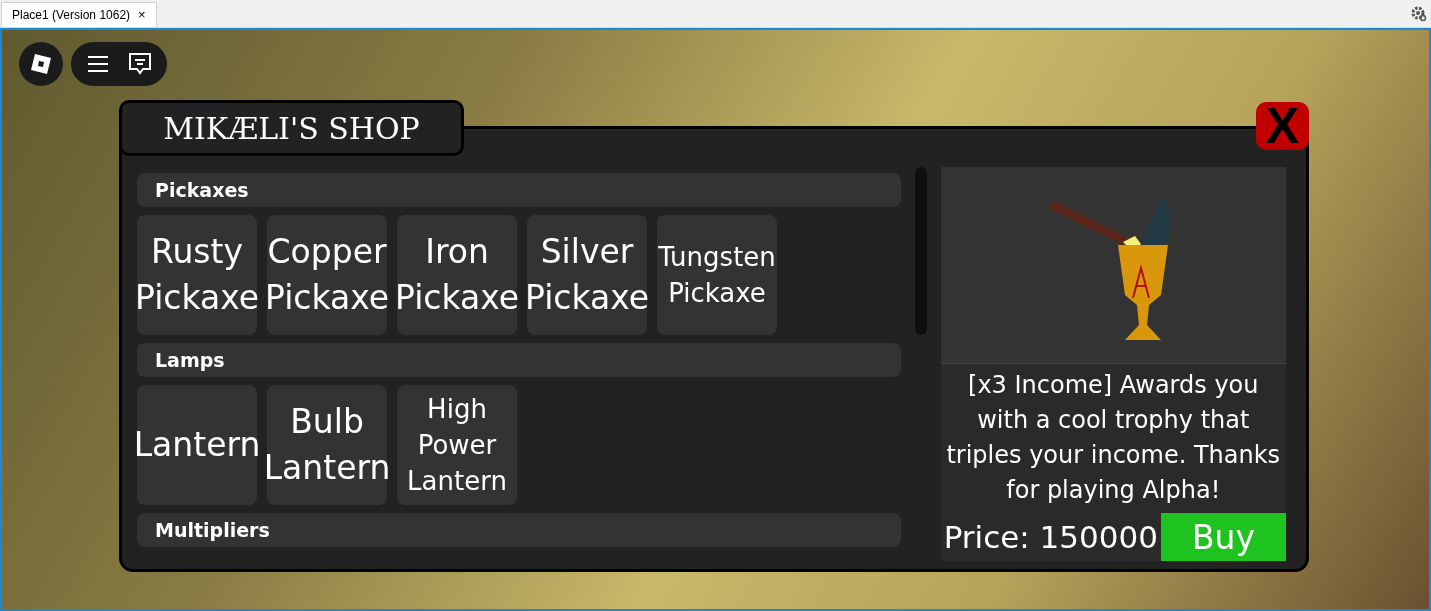 Image resolution: width=1431 pixels, height=611 pixels. Describe the element at coordinates (519, 360) in the screenshot. I see `section-header: Lamps` at that location.